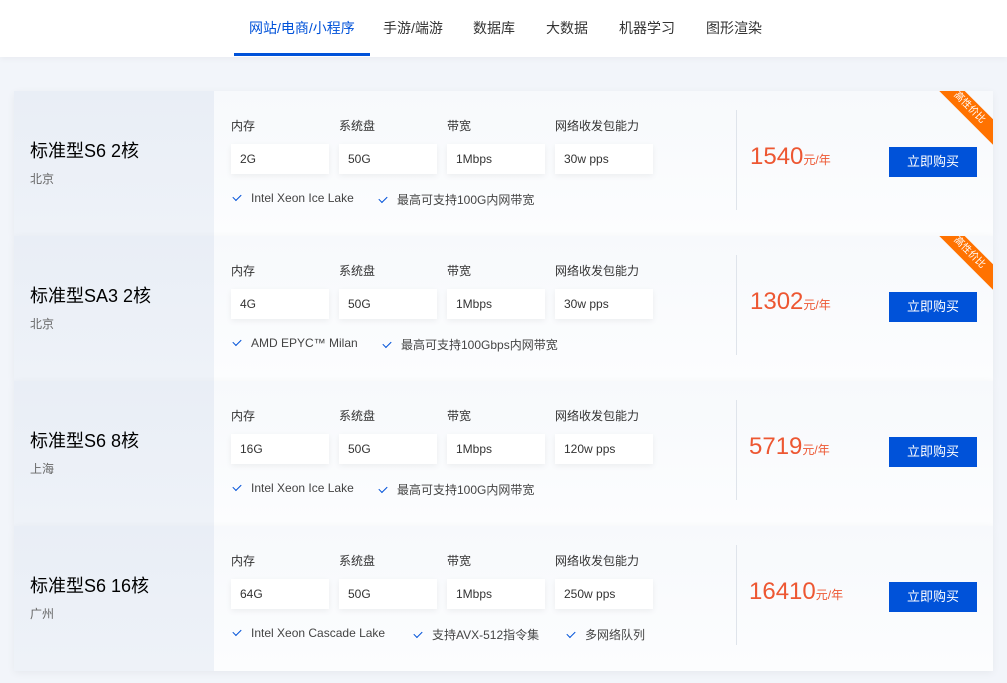 The width and height of the screenshot is (1007, 683). I want to click on product-region: 广州, so click(42, 614).